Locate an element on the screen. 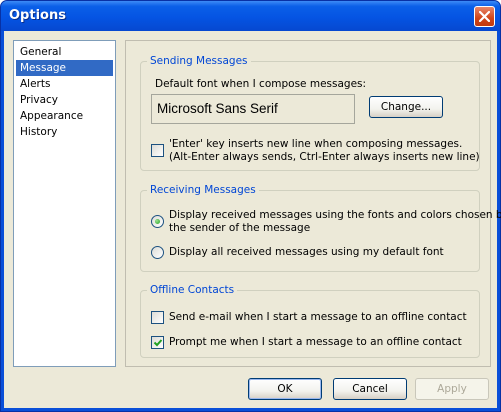 This screenshot has height=412, width=501. category-item-appearance: Appearance is located at coordinates (64, 116).